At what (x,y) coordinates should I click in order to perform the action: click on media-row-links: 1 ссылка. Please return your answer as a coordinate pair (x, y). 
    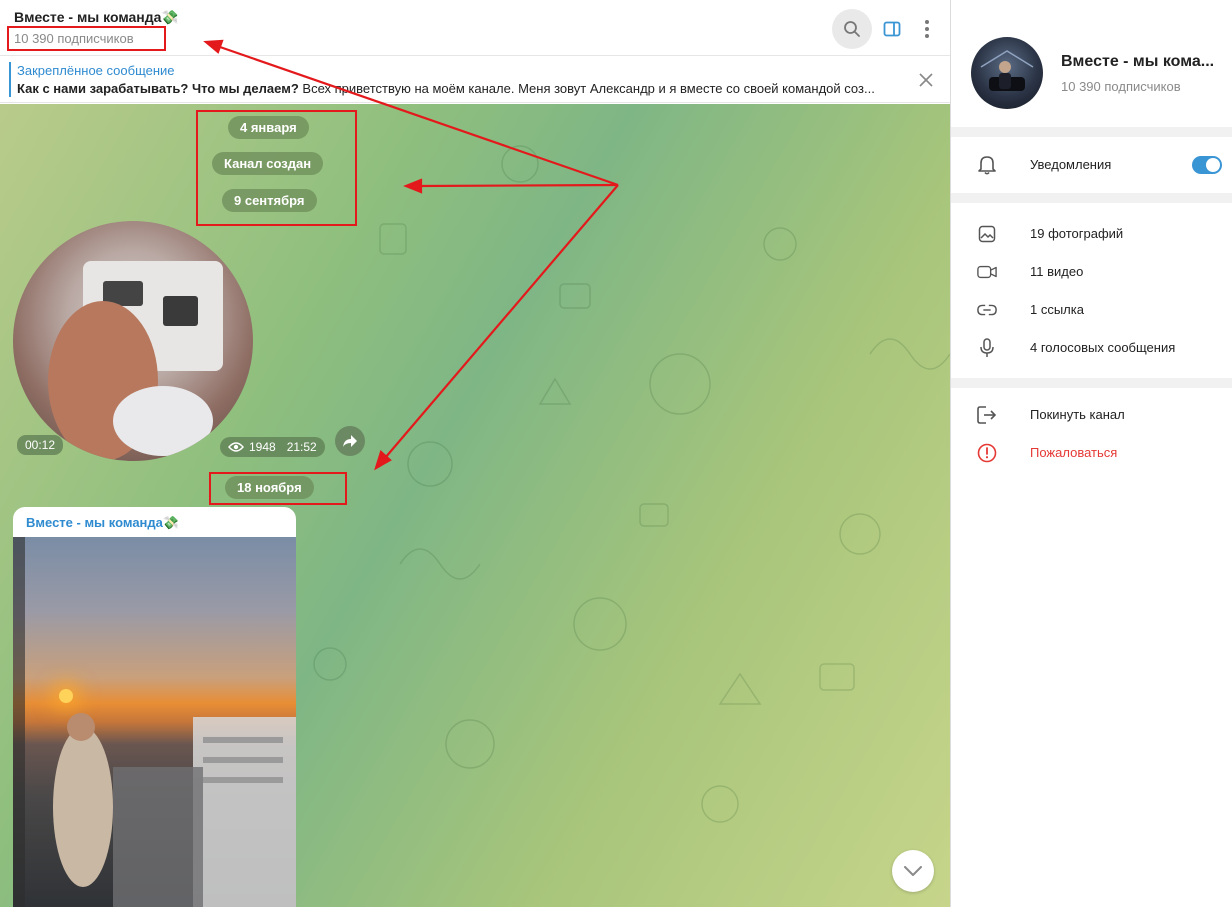
    Looking at the image, I should click on (1091, 310).